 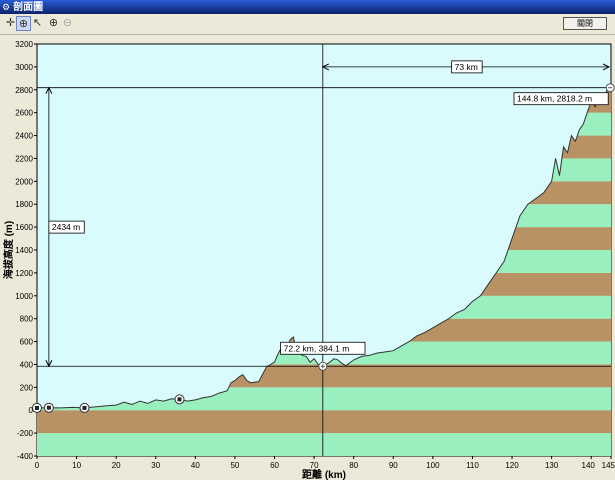 I want to click on x-tick-label: 30, so click(x=155, y=465).